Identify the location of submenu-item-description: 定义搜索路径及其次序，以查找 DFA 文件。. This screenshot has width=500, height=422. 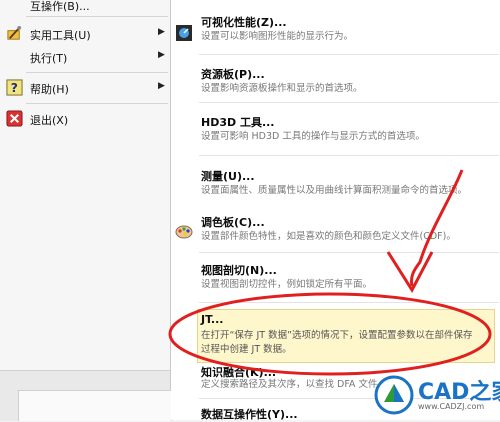
(294, 384).